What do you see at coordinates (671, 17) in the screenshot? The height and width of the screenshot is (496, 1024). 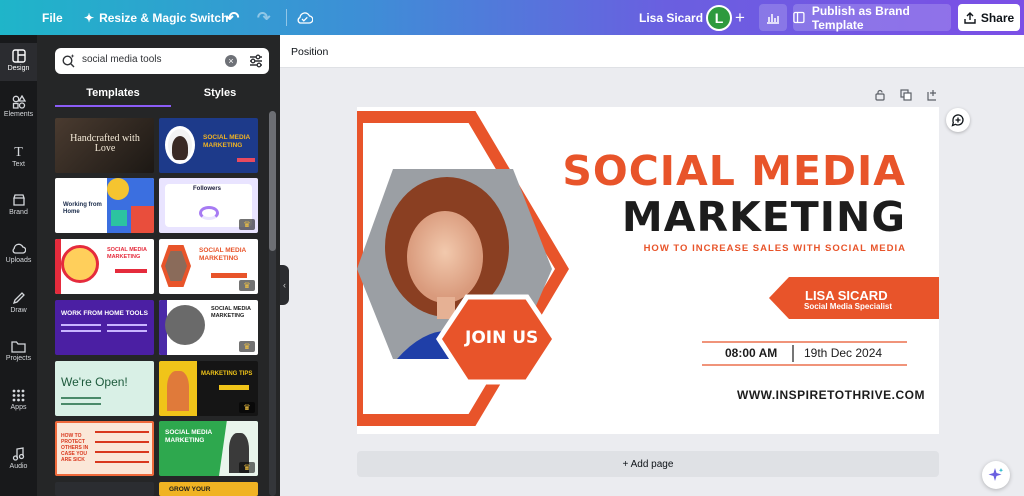 I see `user-name: Lisa Sicard` at bounding box center [671, 17].